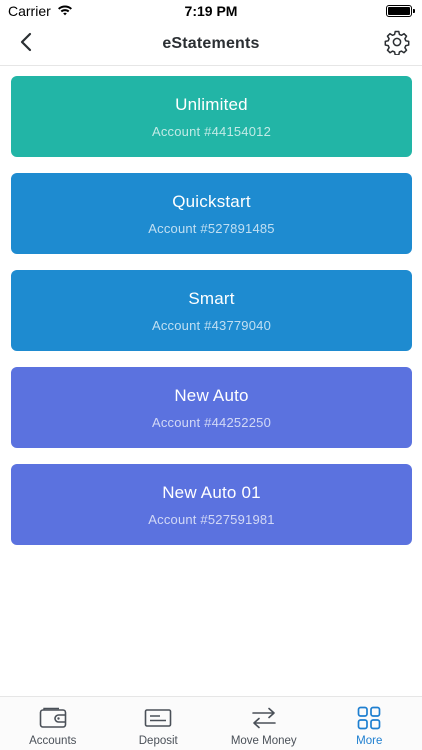  Describe the element at coordinates (211, 201) in the screenshot. I see `account-name: Quickstart` at that location.